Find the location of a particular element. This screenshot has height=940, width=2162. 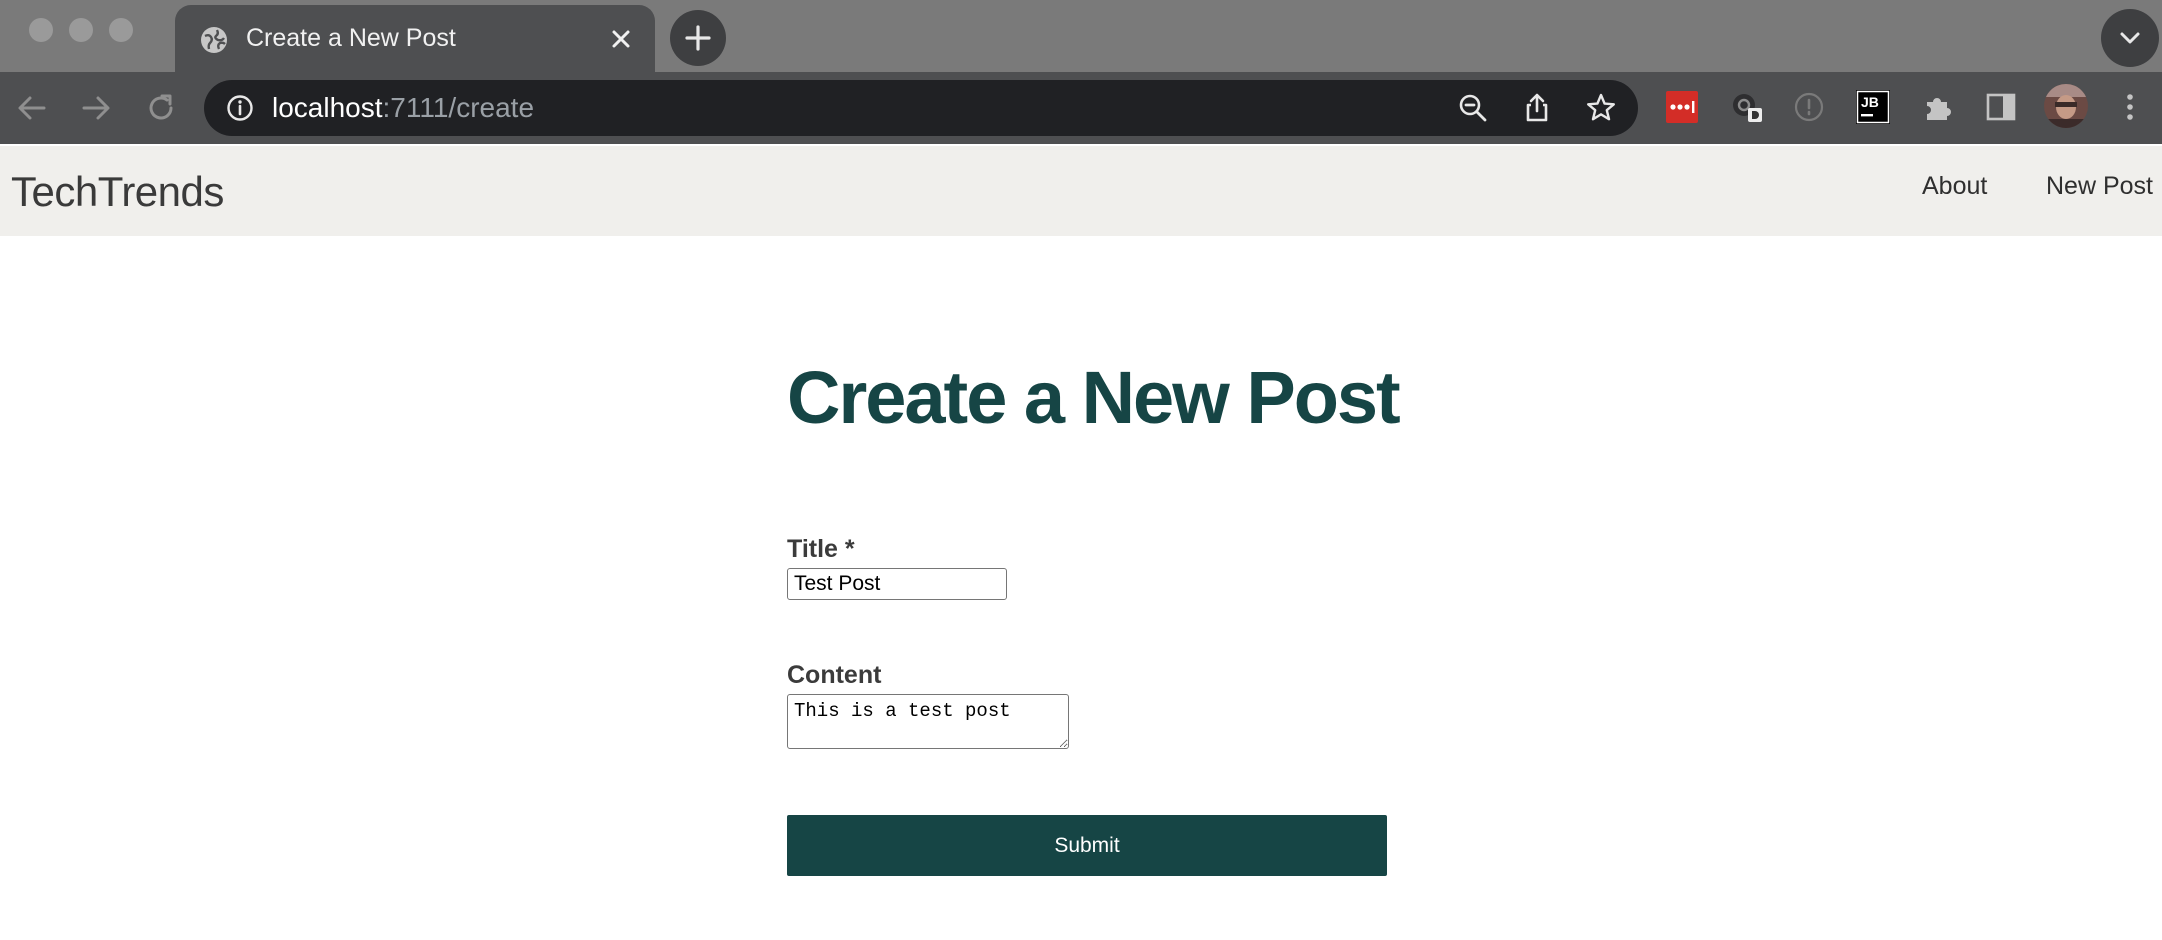

browser-tabstrip: Create a New Post is located at coordinates (1081, 36).